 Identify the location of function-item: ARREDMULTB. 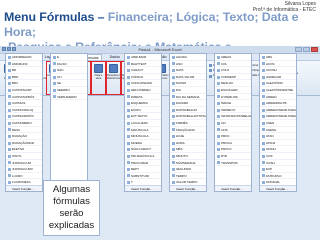
(278, 103).